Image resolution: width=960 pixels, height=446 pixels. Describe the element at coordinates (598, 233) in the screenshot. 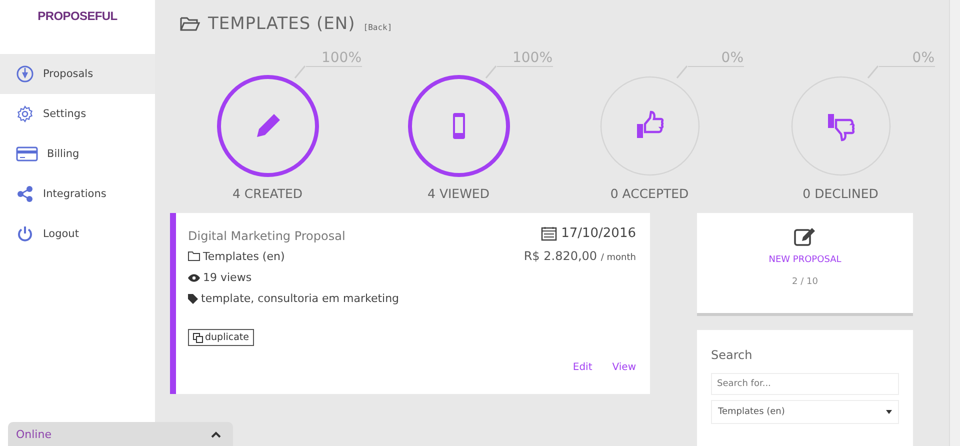

I see `proposal-date: 17/10/2016` at that location.